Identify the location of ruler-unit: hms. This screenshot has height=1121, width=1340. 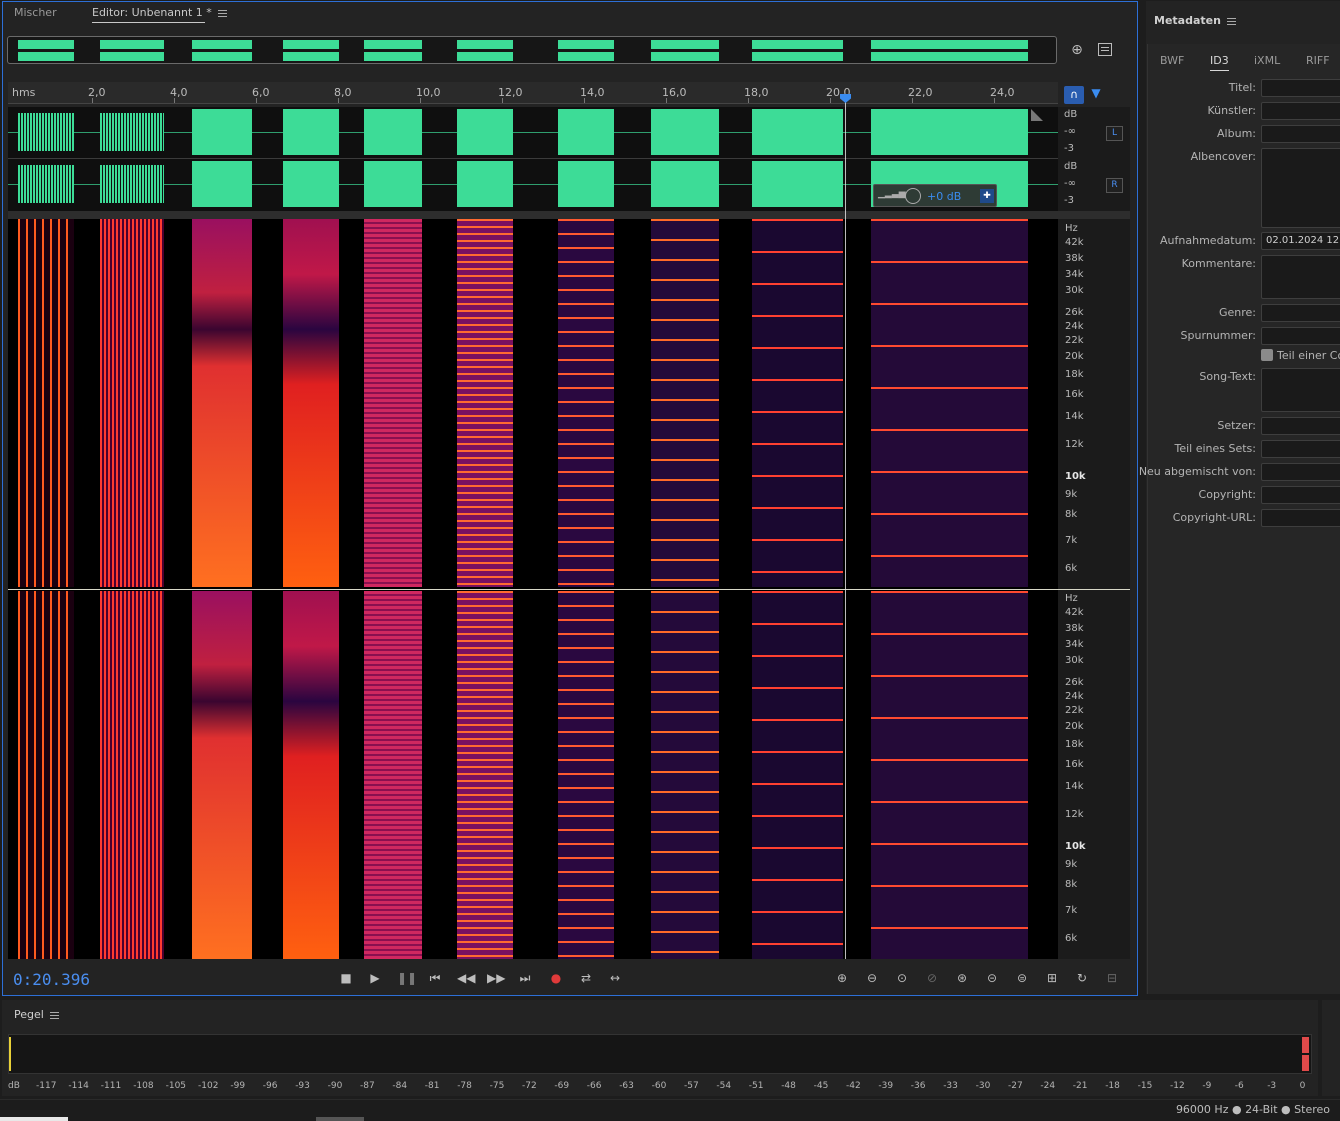
(24, 92).